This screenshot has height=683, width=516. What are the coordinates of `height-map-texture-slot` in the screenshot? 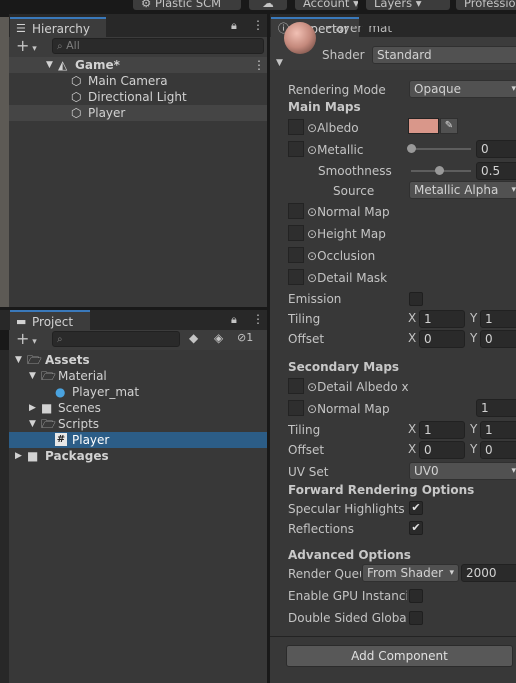 It's located at (296, 233).